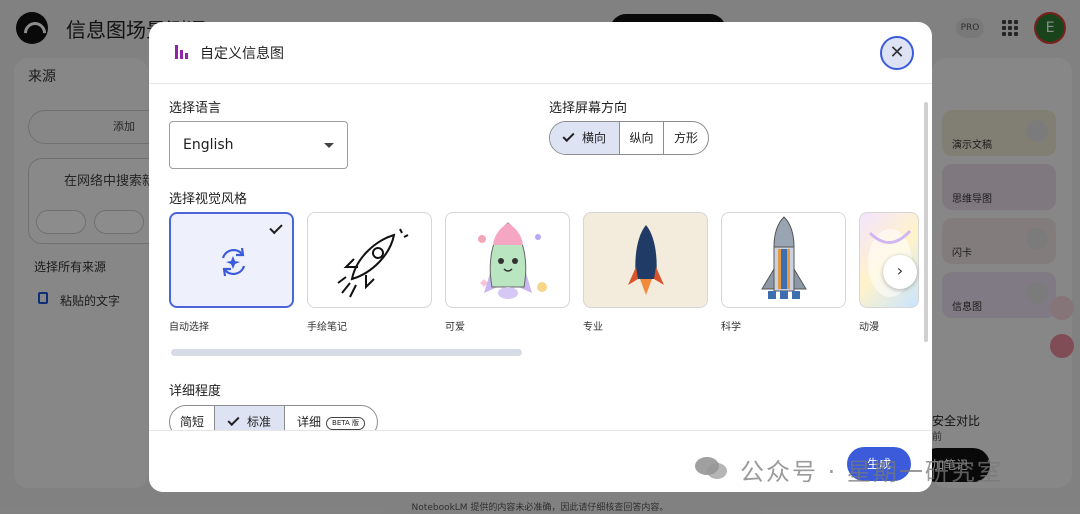 The image size is (1080, 514). What do you see at coordinates (208, 199) in the screenshot?
I see `visual-style-label: 选择视觉风格` at bounding box center [208, 199].